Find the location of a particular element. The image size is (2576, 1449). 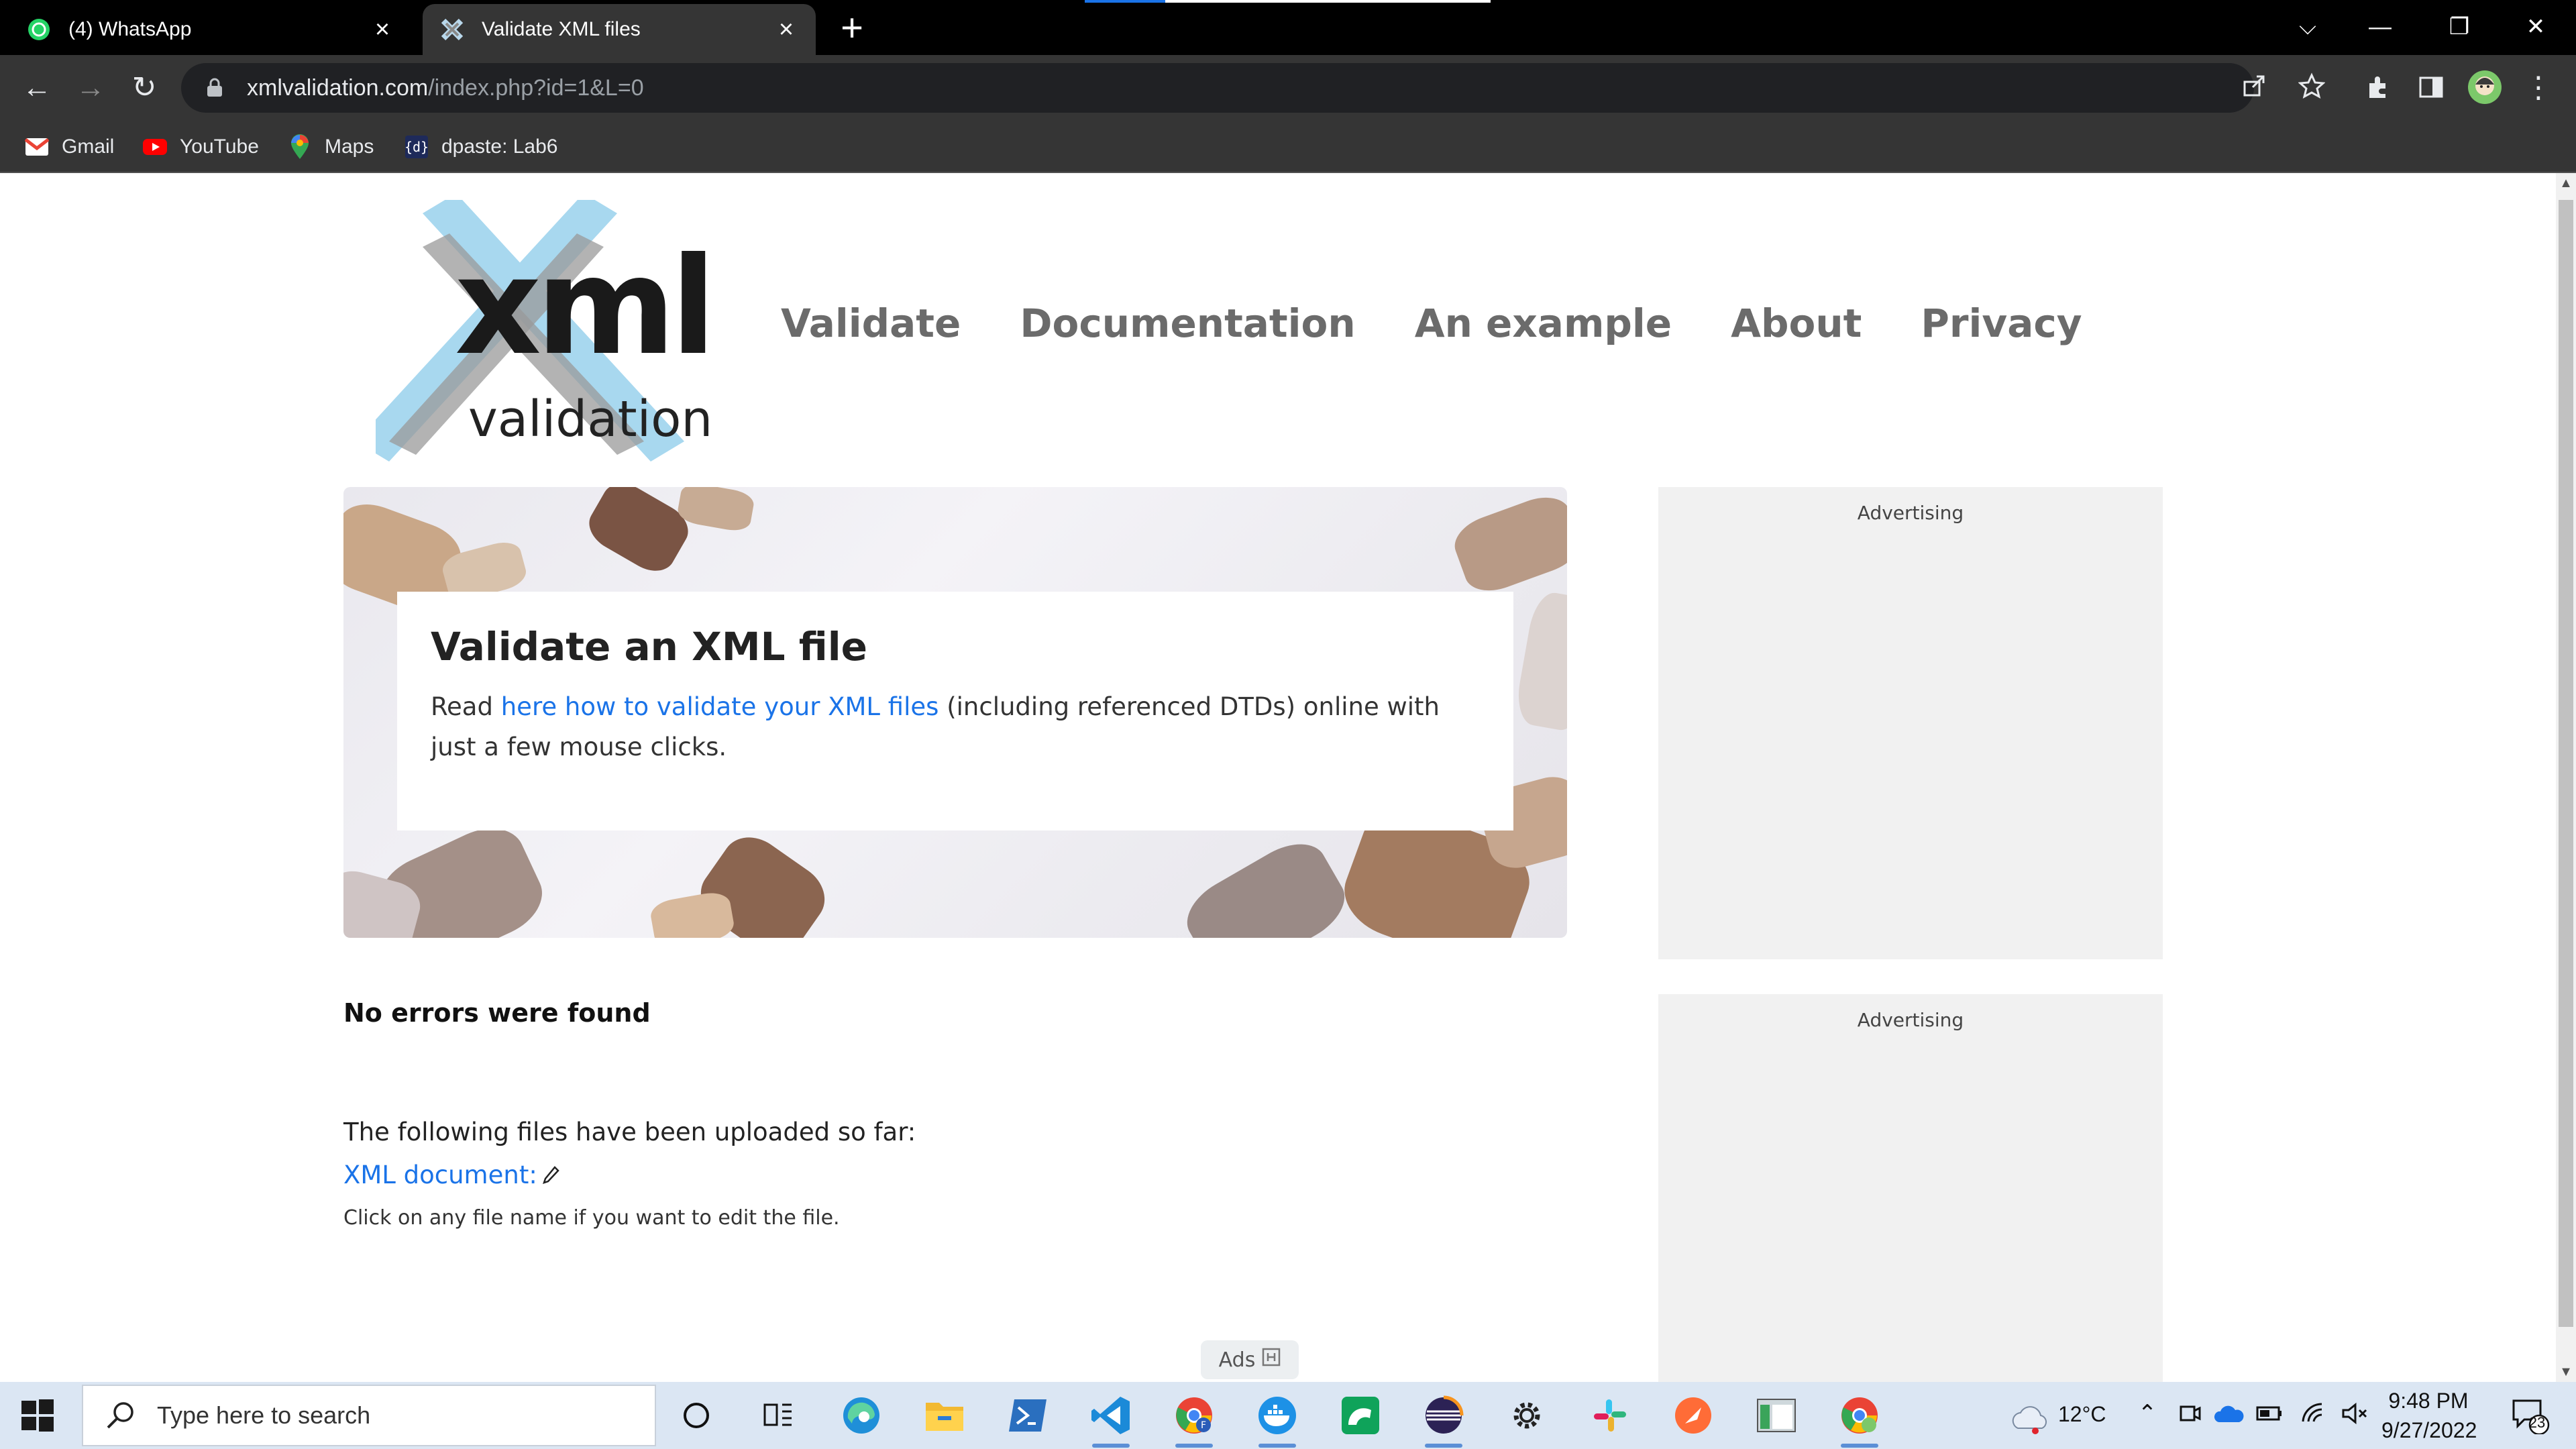

tab-validate-xml: Validate XML files × is located at coordinates (619, 29).